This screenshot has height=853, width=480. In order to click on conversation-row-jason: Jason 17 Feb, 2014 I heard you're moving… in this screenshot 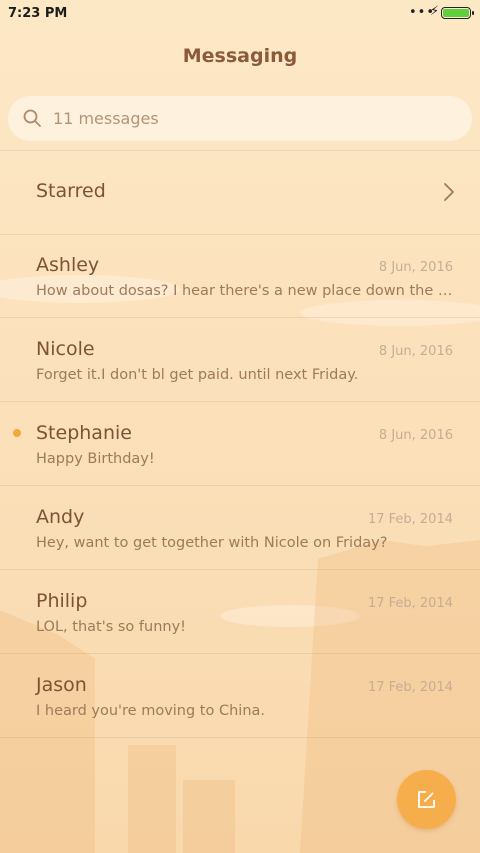, I will do `click(240, 696)`.